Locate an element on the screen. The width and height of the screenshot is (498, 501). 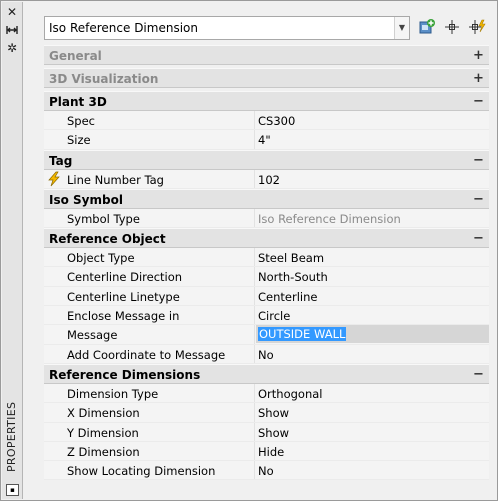
property-value: Iso Reference Dimension is located at coordinates (329, 218).